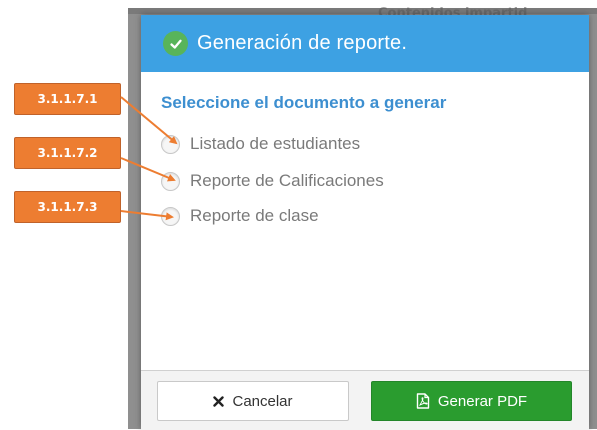  What do you see at coordinates (262, 401) in the screenshot?
I see `cancel-label: Cancelar` at bounding box center [262, 401].